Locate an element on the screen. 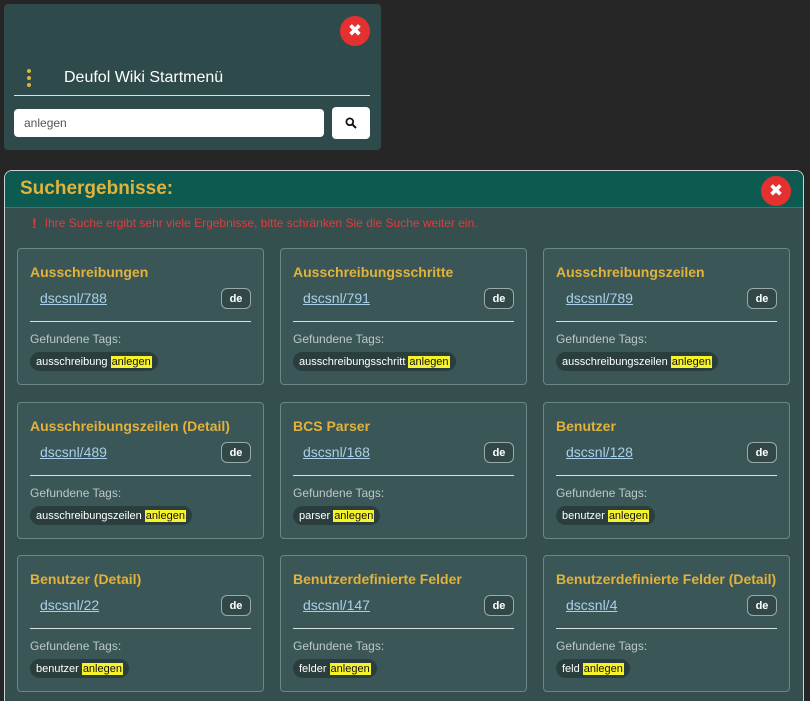  tag-chip: ausschreibung anlegen is located at coordinates (94, 361).